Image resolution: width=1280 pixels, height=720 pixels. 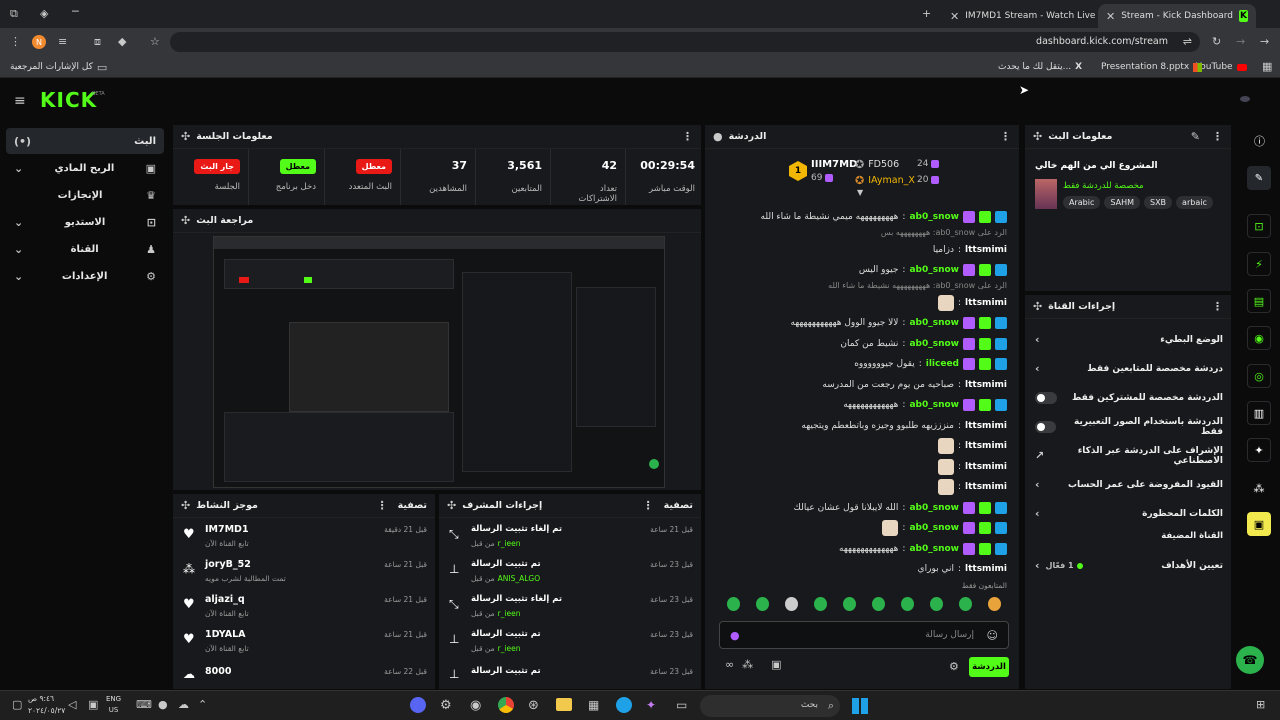 I want to click on tag: SAHM, so click(x=1122, y=202).